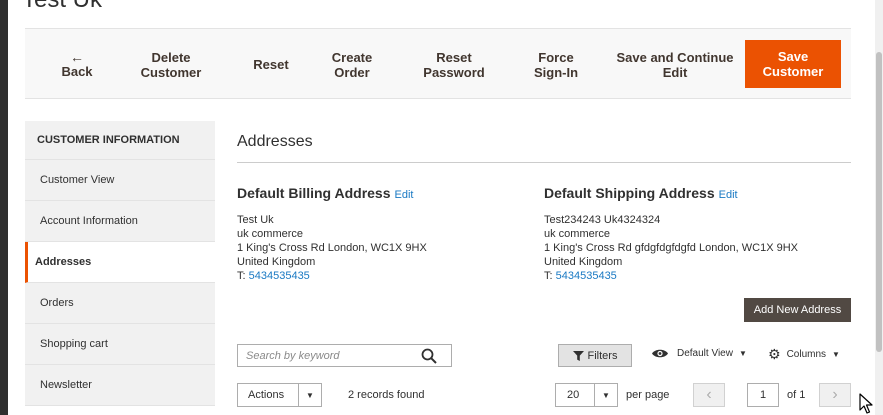 The image size is (883, 415). What do you see at coordinates (77, 57) in the screenshot?
I see `arrow-left-icon: ←` at bounding box center [77, 57].